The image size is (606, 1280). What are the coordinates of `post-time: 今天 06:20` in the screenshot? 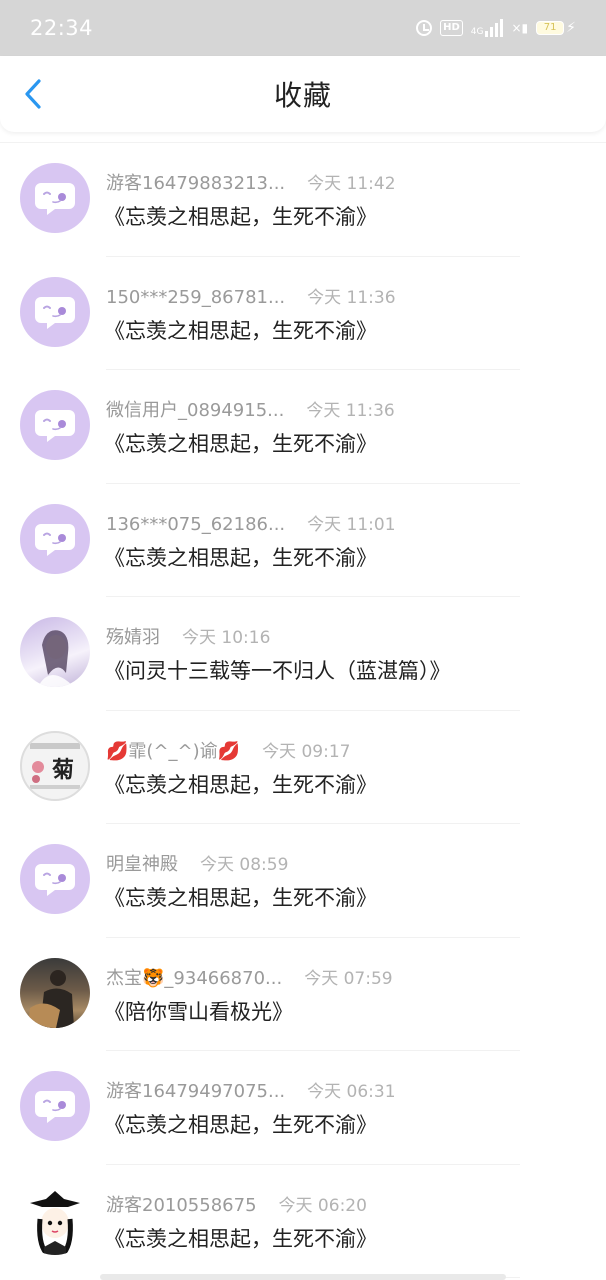 It's located at (322, 1205).